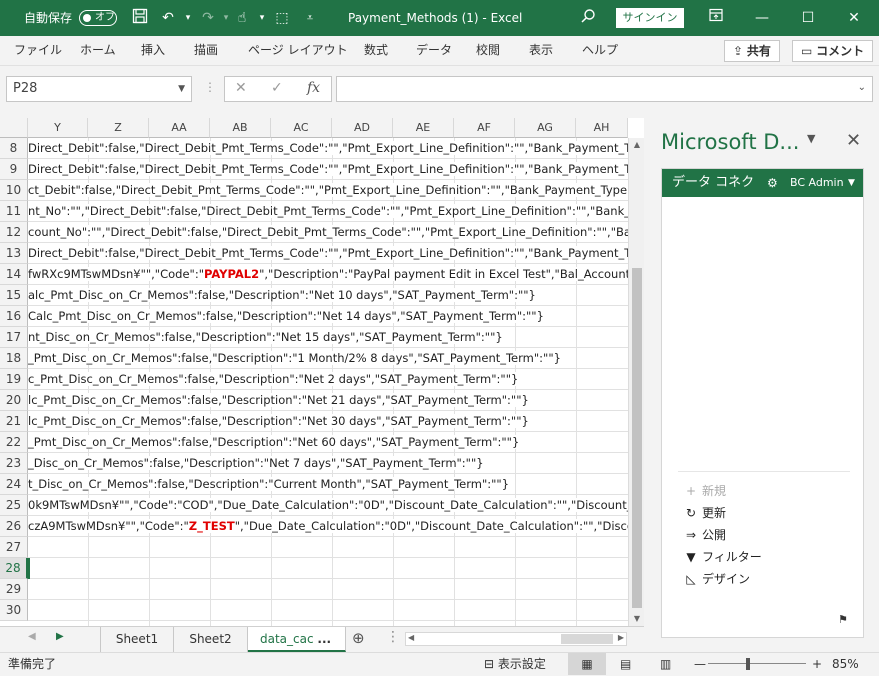 This screenshot has height=676, width=879. What do you see at coordinates (817, 664) in the screenshot?
I see `zoom-in-icon: +` at bounding box center [817, 664].